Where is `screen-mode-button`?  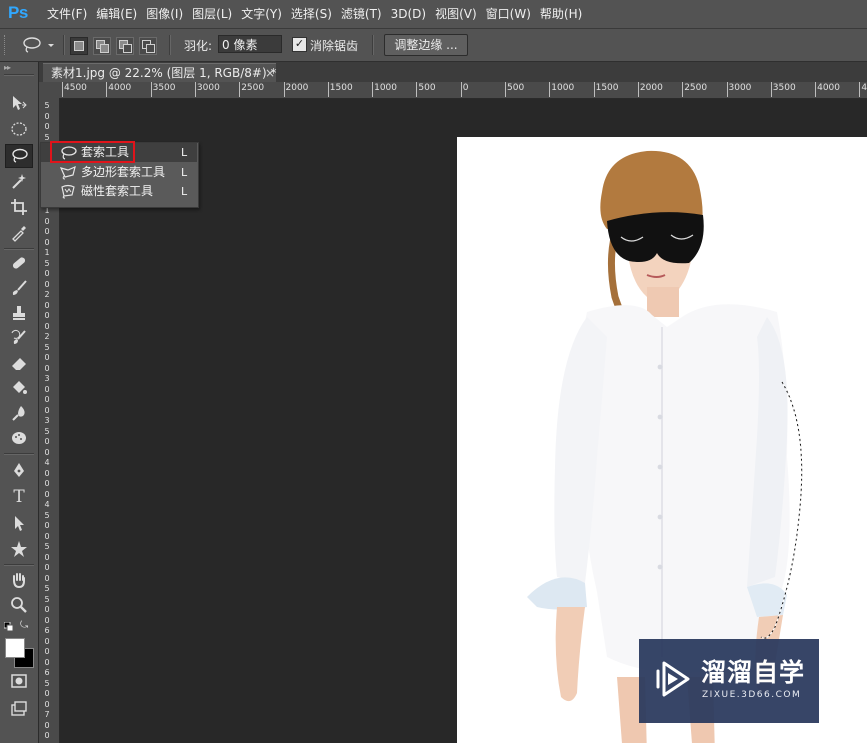 screen-mode-button is located at coordinates (19, 709).